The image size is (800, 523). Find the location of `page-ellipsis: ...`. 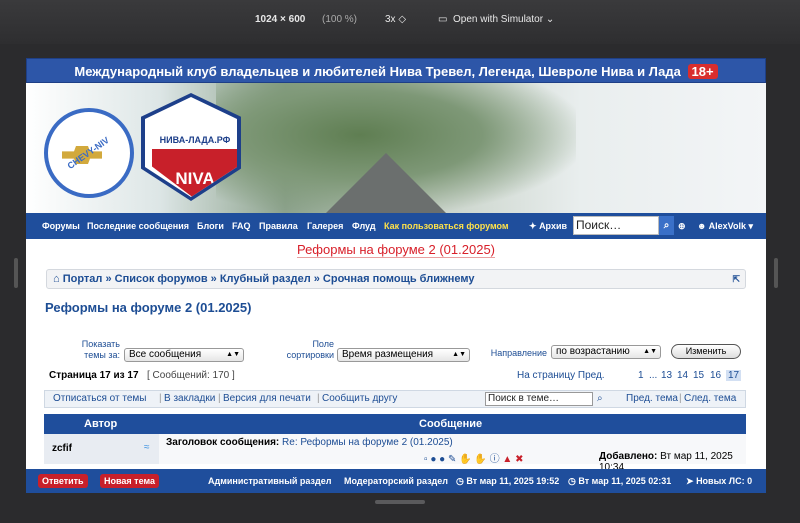

page-ellipsis: ... is located at coordinates (653, 375).